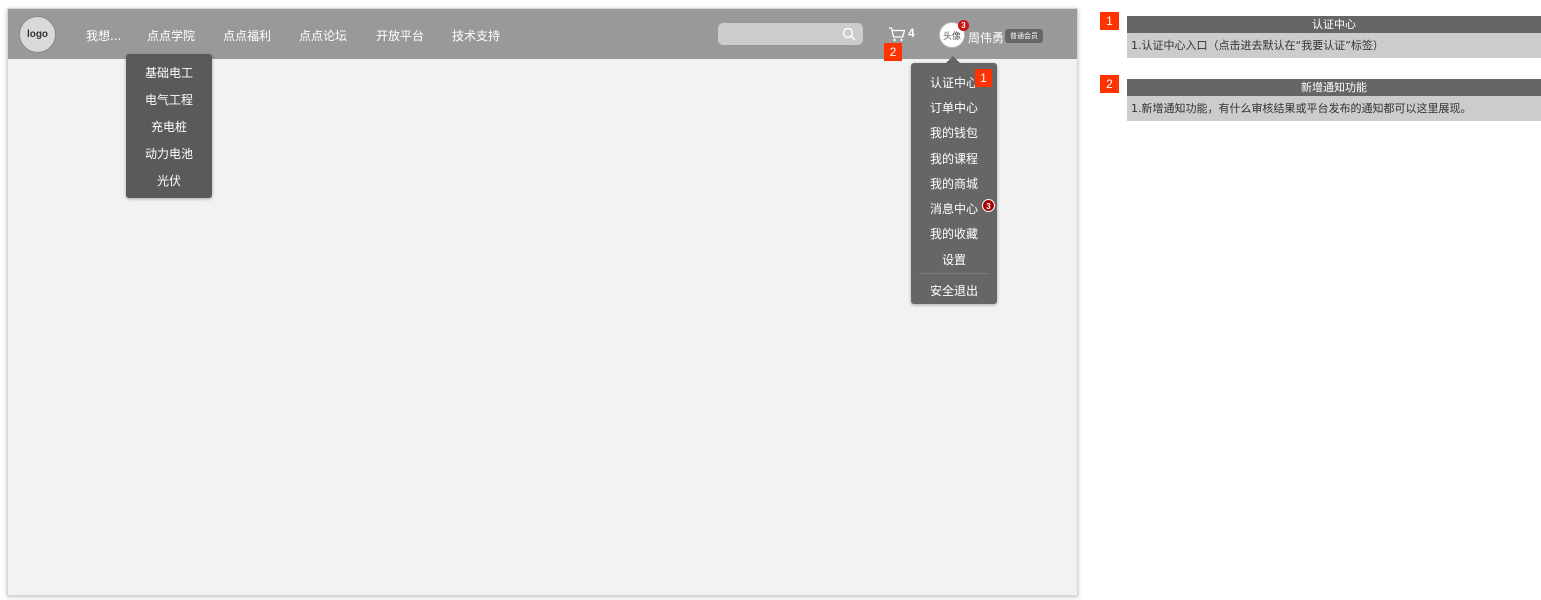 This screenshot has width=1541, height=600. Describe the element at coordinates (911, 33) in the screenshot. I see `cart-count: 4` at that location.